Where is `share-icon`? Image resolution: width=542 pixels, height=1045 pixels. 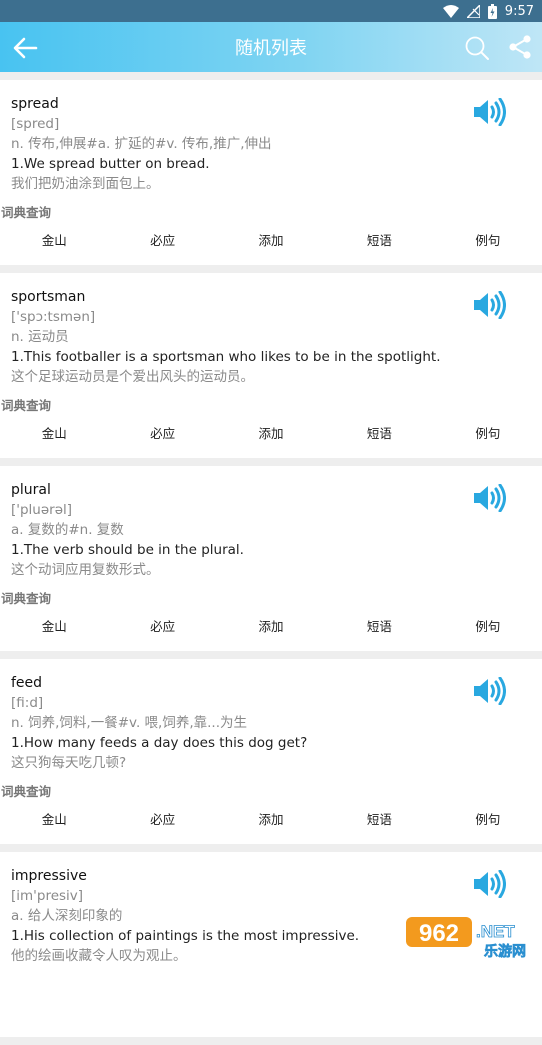
share-icon is located at coordinates (520, 47).